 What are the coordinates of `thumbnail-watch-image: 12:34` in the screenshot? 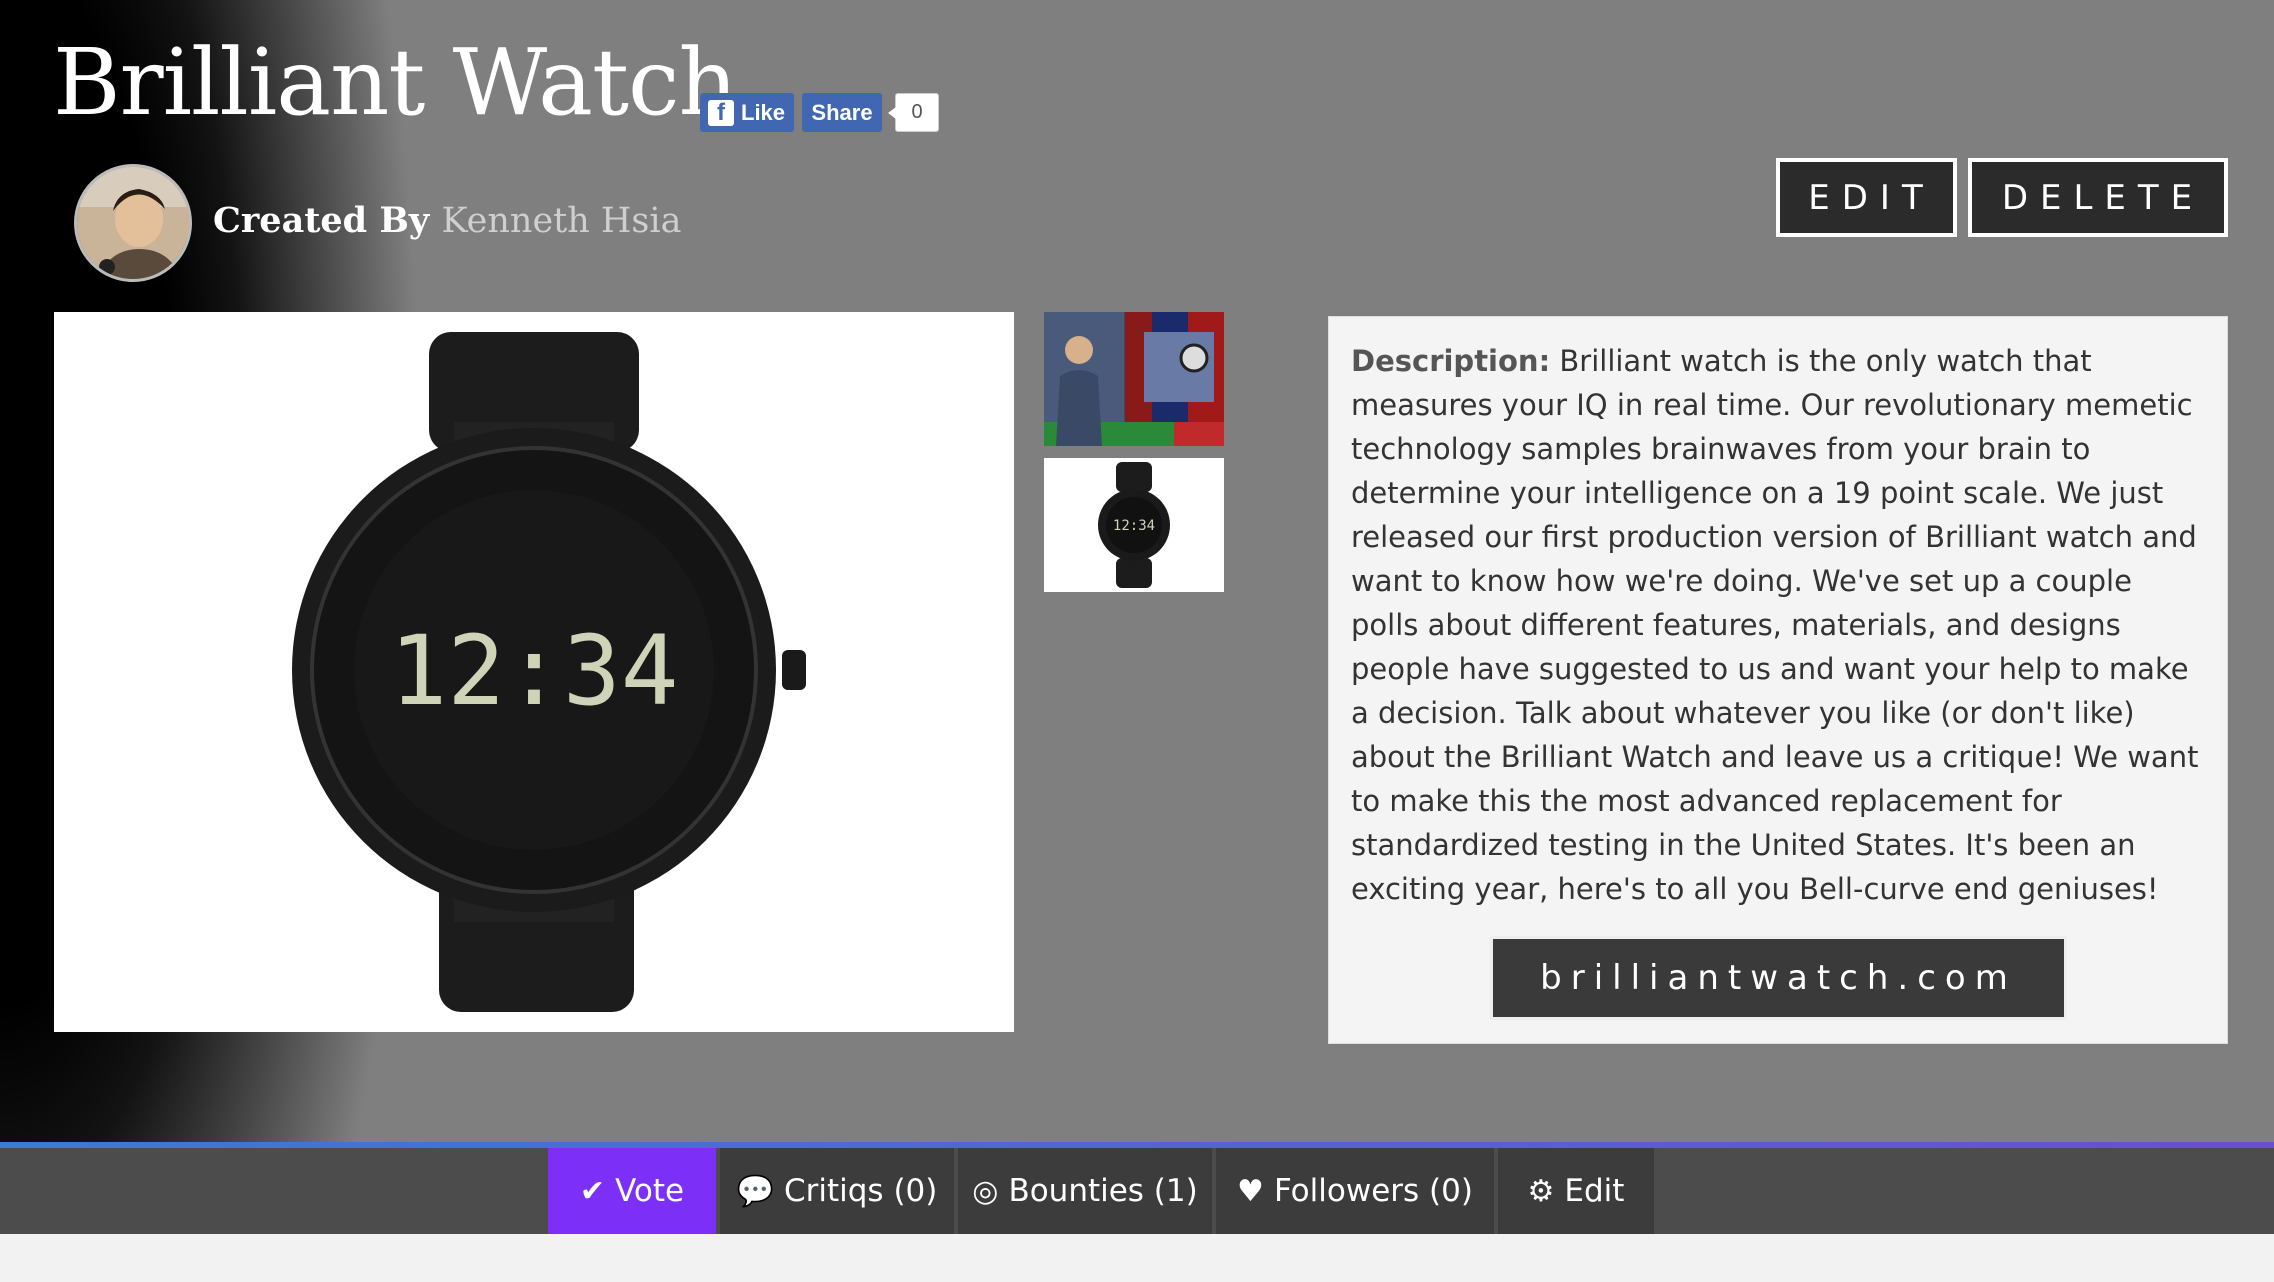 It's located at (1134, 525).